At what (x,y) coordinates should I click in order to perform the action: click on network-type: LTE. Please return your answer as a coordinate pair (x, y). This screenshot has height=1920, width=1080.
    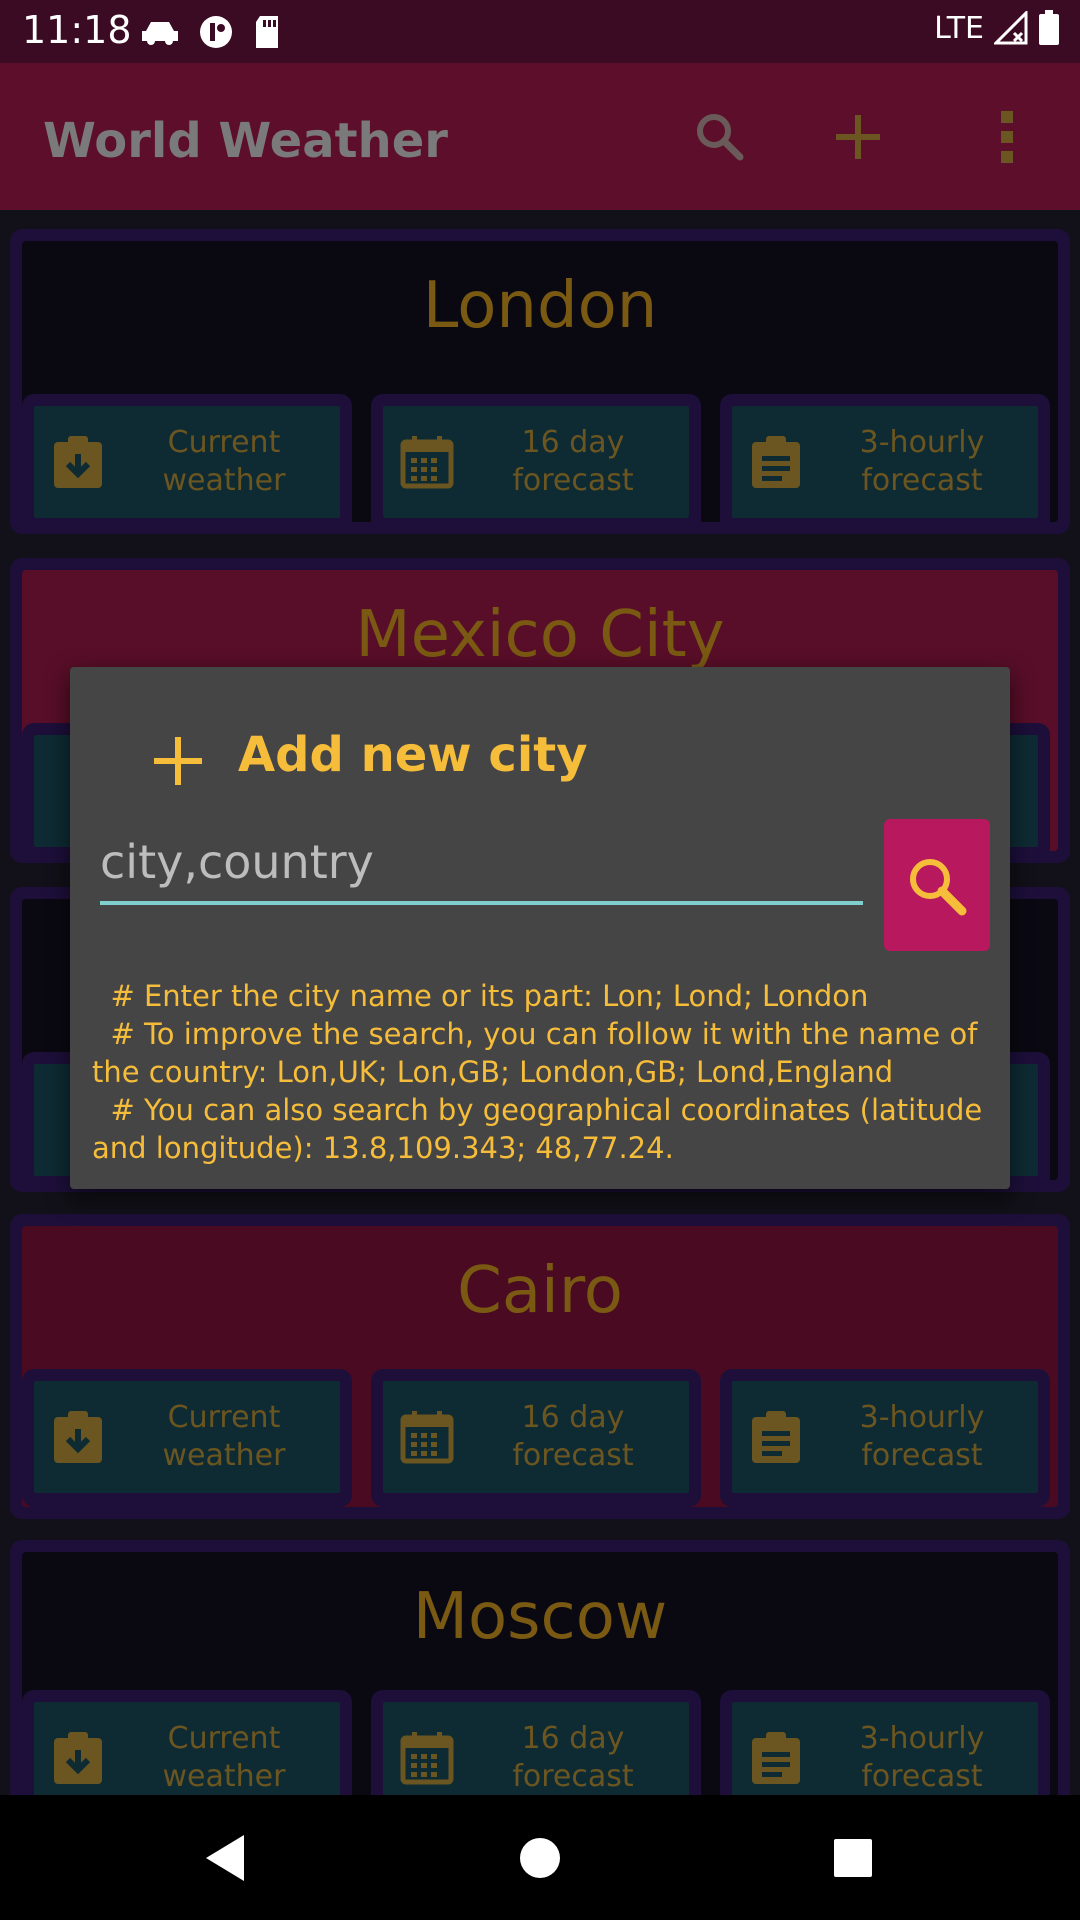
    Looking at the image, I should click on (959, 28).